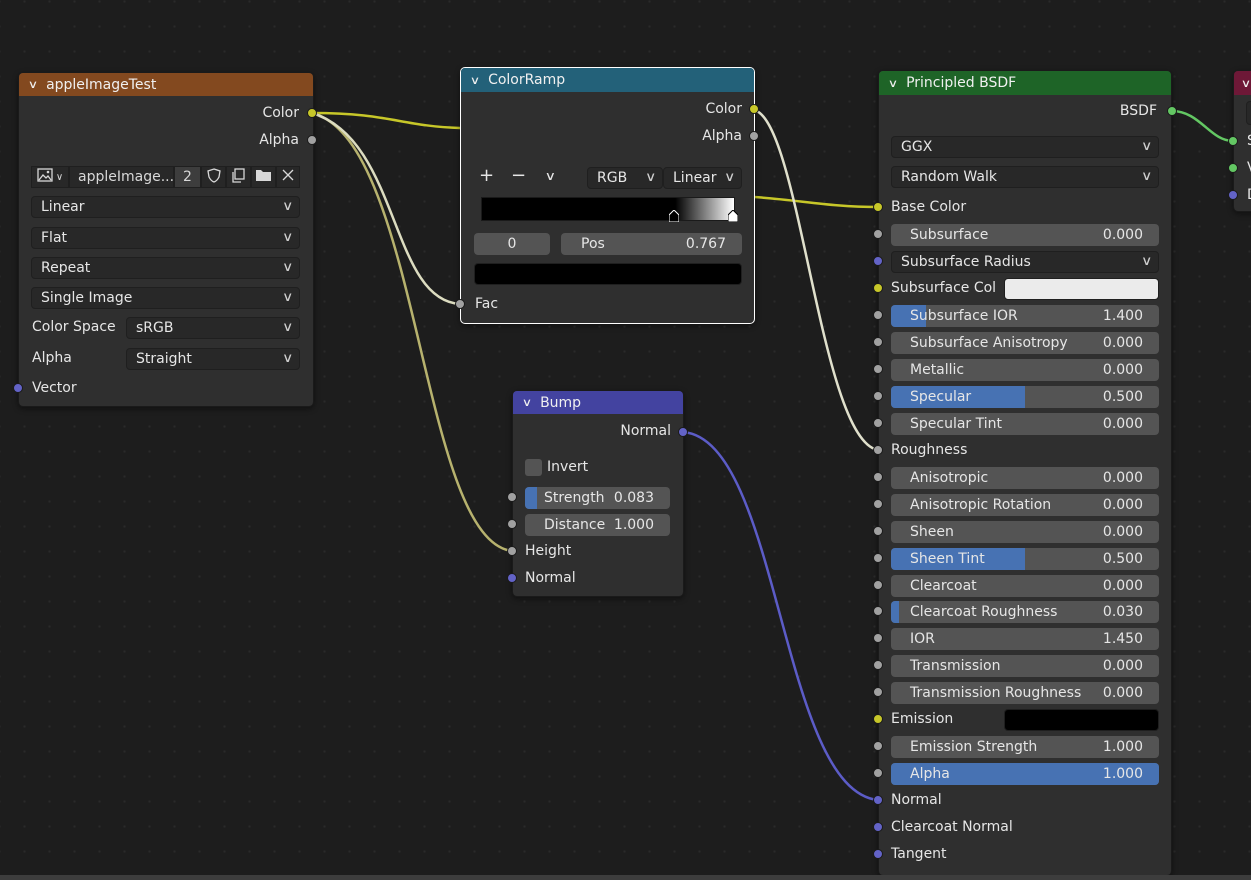  Describe the element at coordinates (1025, 316) in the screenshot. I see `subsurface-ior-slider: Subsurface IOR 1.400` at that location.